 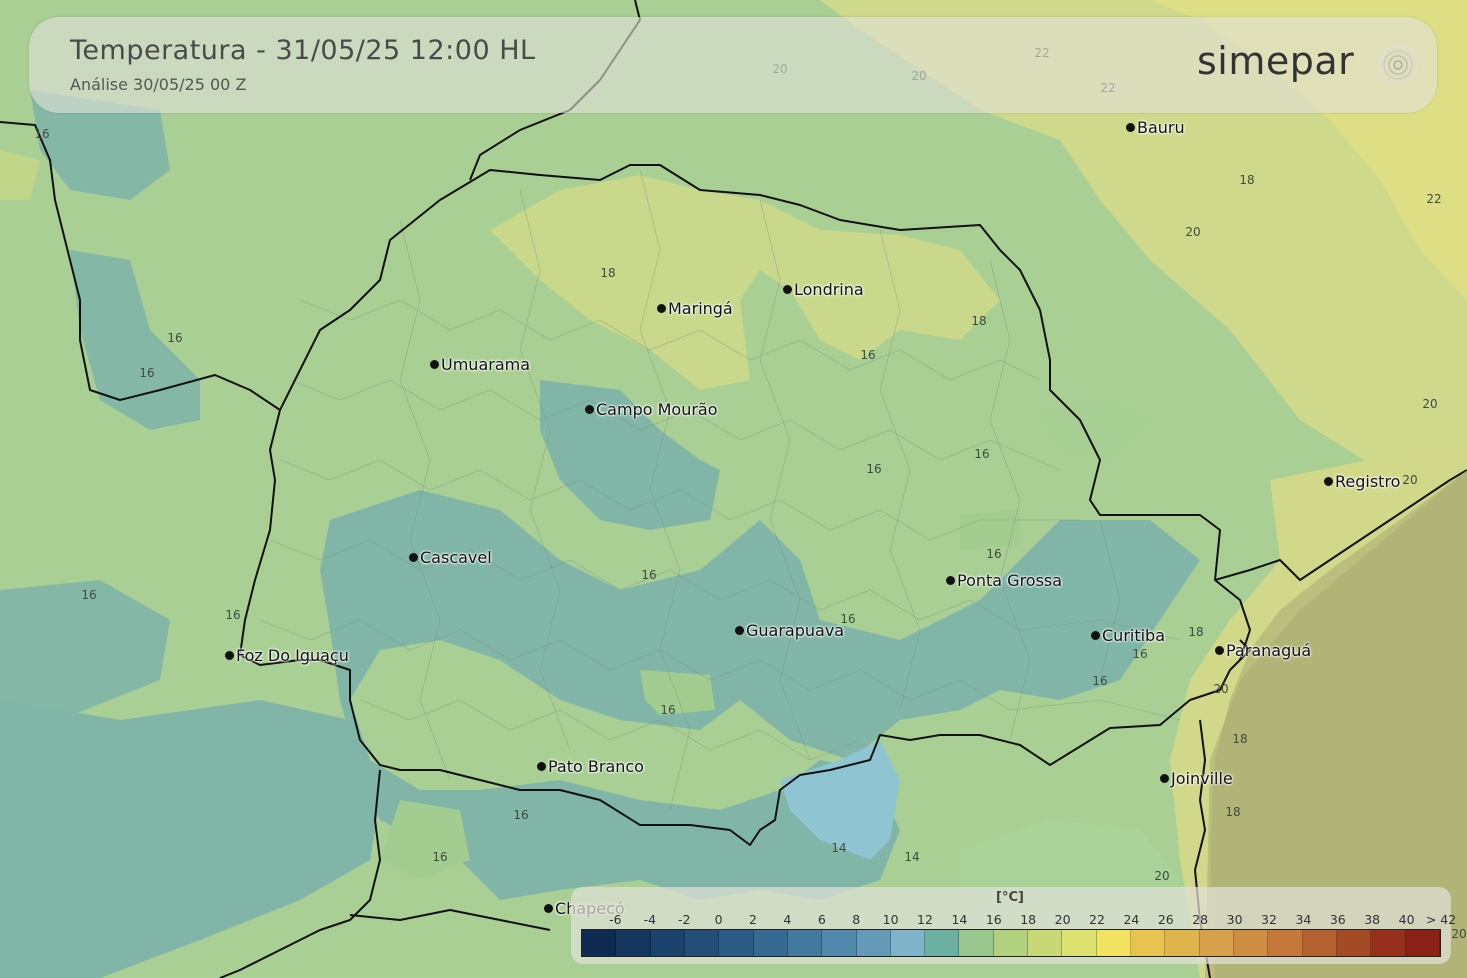 What do you see at coordinates (821, 919) in the screenshot?
I see `legend-tick-label: 6` at bounding box center [821, 919].